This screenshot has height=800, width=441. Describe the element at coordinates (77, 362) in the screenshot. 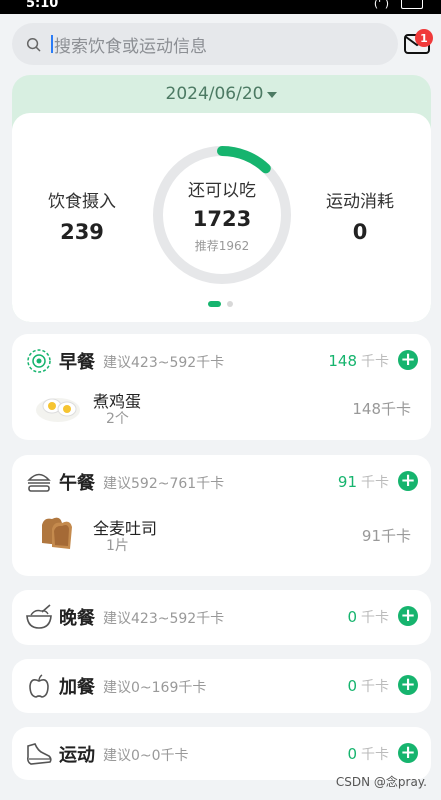

I see `meal-title: 早餐` at that location.